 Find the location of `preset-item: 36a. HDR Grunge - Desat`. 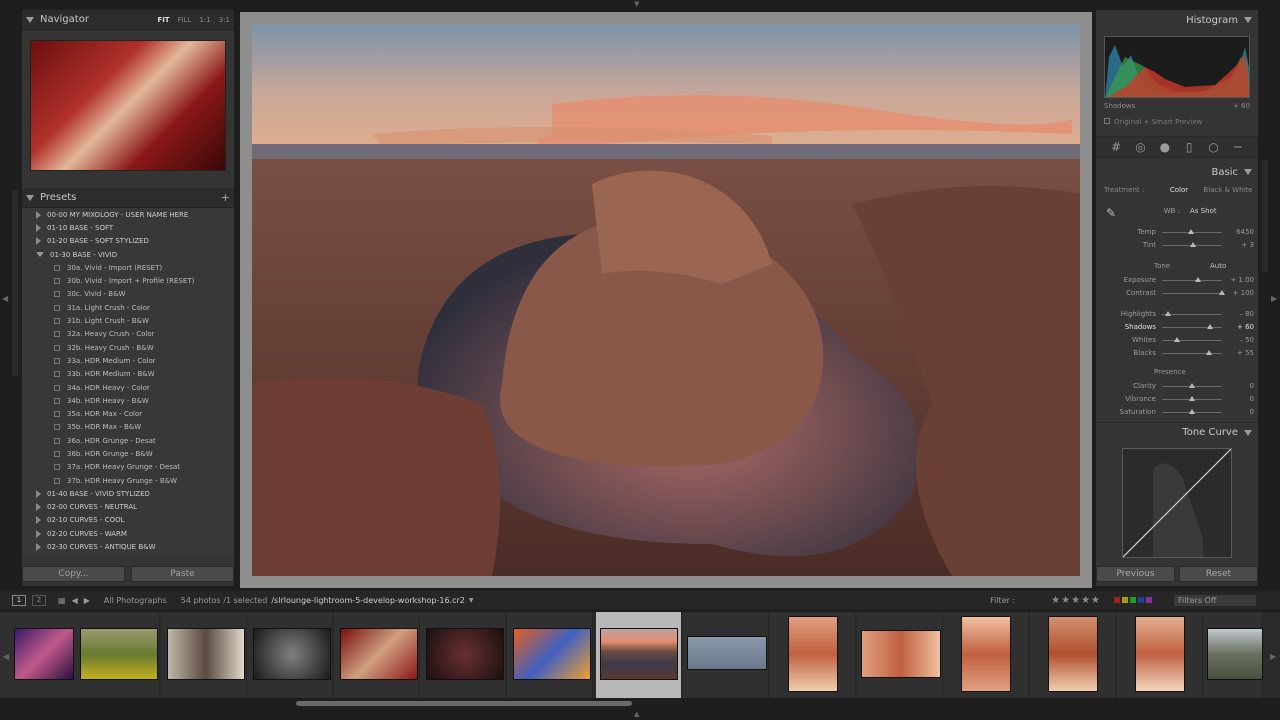

preset-item: 36a. HDR Grunge - Desat is located at coordinates (128, 440).